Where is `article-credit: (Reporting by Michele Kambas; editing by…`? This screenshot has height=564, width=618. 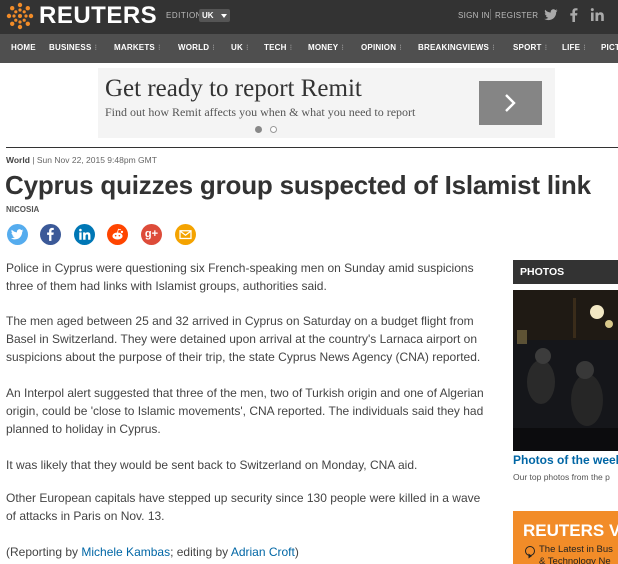
article-credit: (Reporting by Michele Kambas; editing by… is located at coordinates (152, 552).